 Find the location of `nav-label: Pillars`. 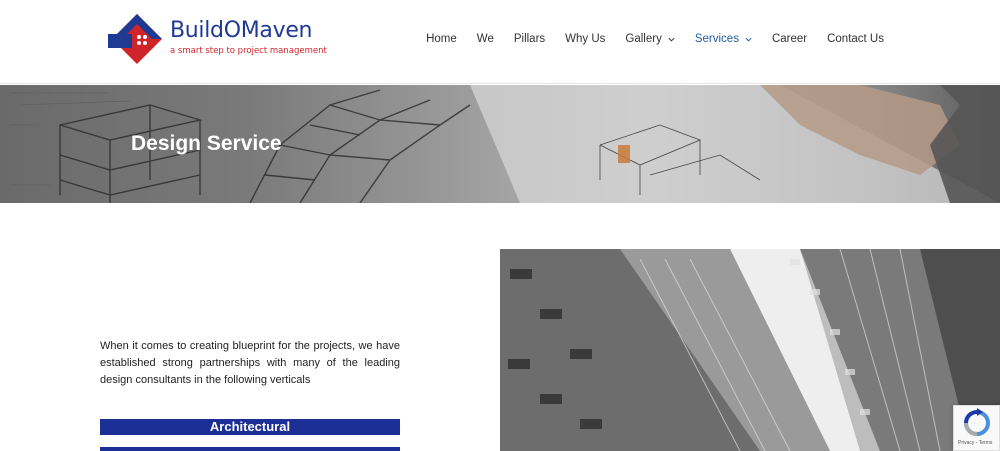

nav-label: Pillars is located at coordinates (529, 39).